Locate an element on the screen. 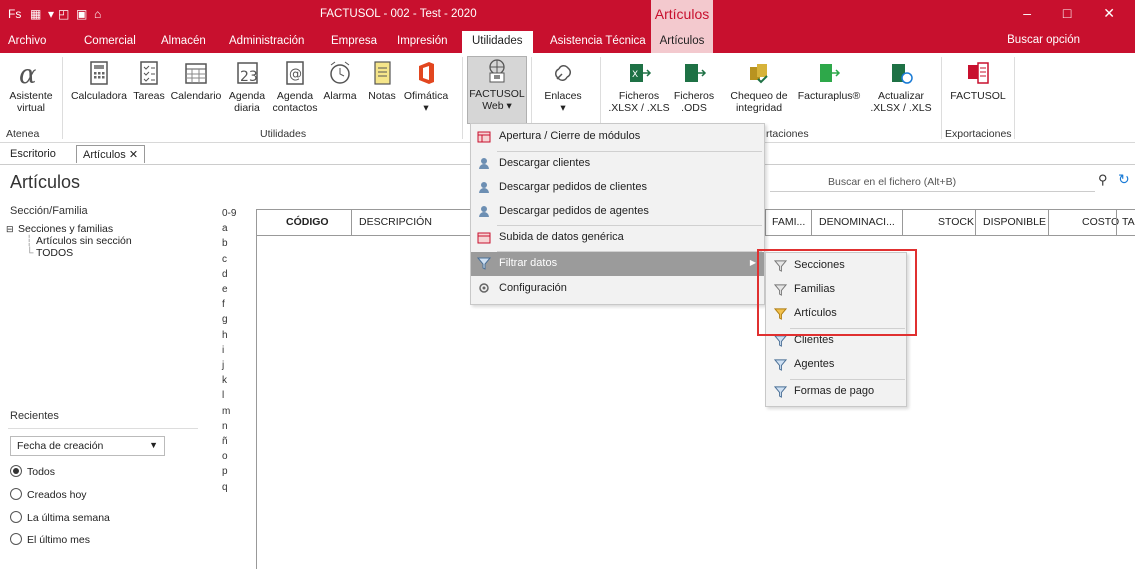 The image size is (1135, 569). menu-item-descargar-clientes: Descargar clientes is located at coordinates (617, 164).